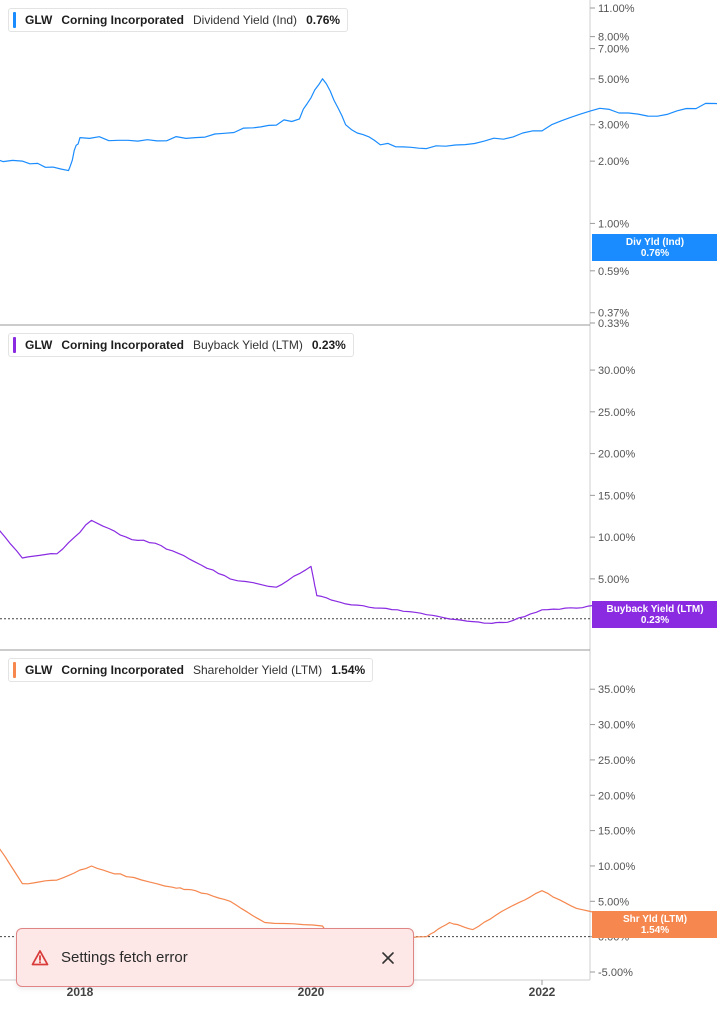 This screenshot has width=717, height=1010. Describe the element at coordinates (615, 973) in the screenshot. I see `y-tick-label: -5.00%` at that location.